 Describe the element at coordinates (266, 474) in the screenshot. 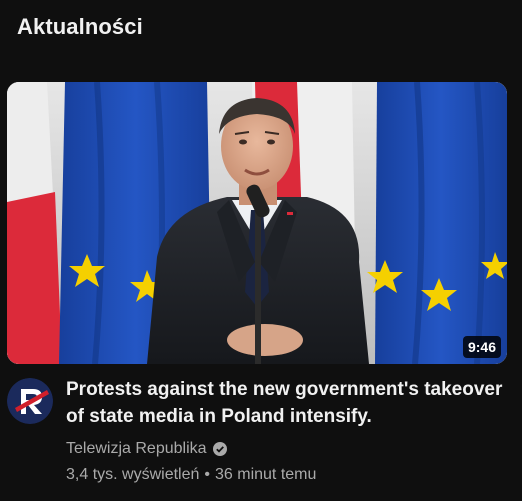

I see `upload-age: 36 minut temu` at that location.